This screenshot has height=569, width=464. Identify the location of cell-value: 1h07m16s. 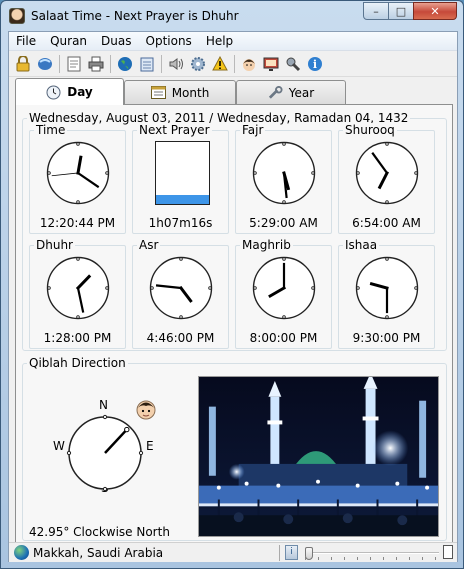
(180, 223).